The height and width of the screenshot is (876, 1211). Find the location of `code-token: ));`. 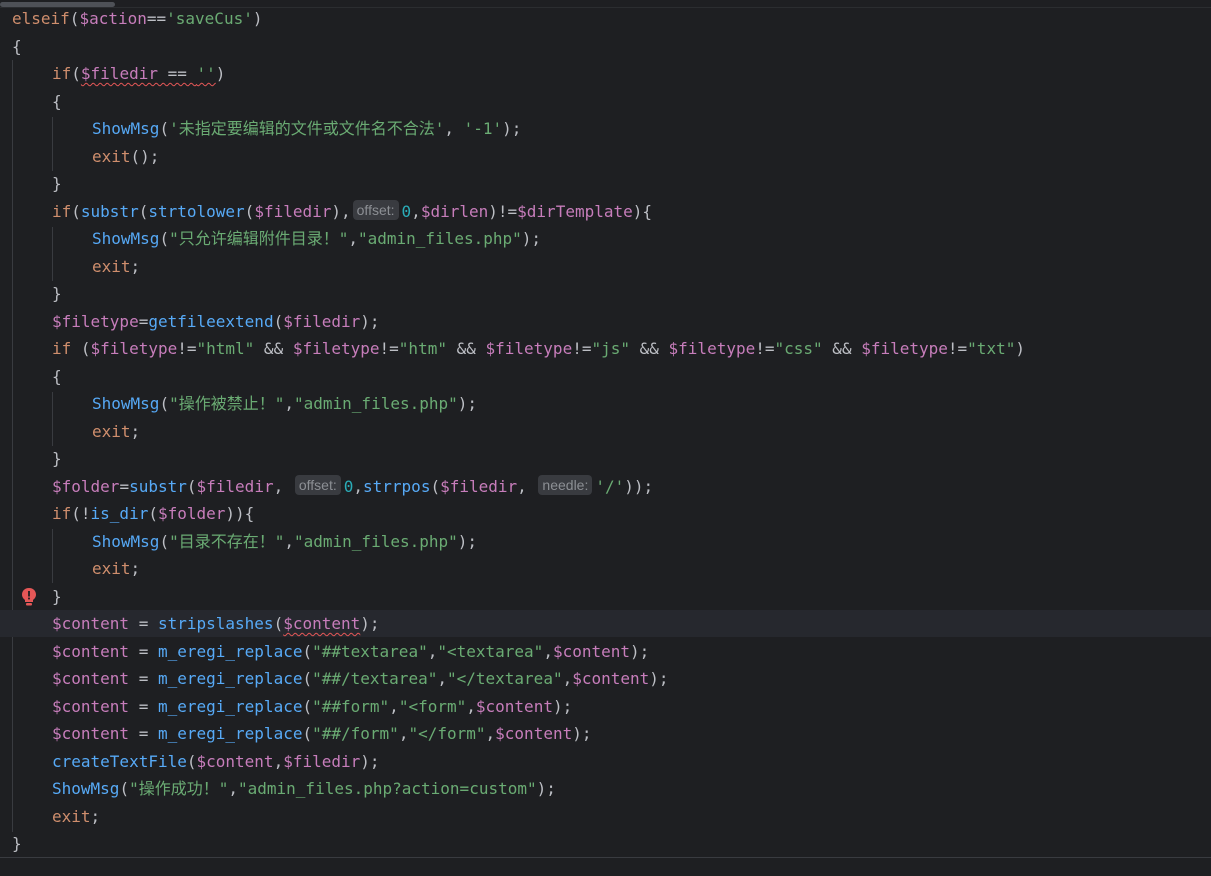

code-token: )); is located at coordinates (639, 486).